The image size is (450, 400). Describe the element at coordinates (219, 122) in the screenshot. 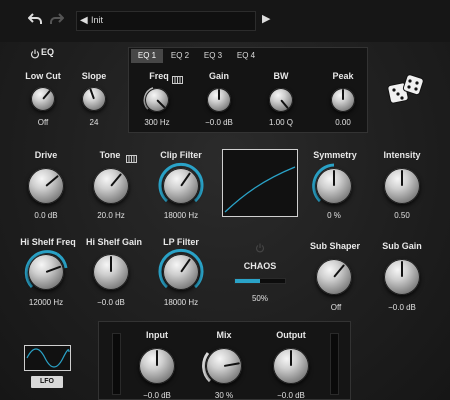

I see `gain-value: −0.0 dB` at that location.